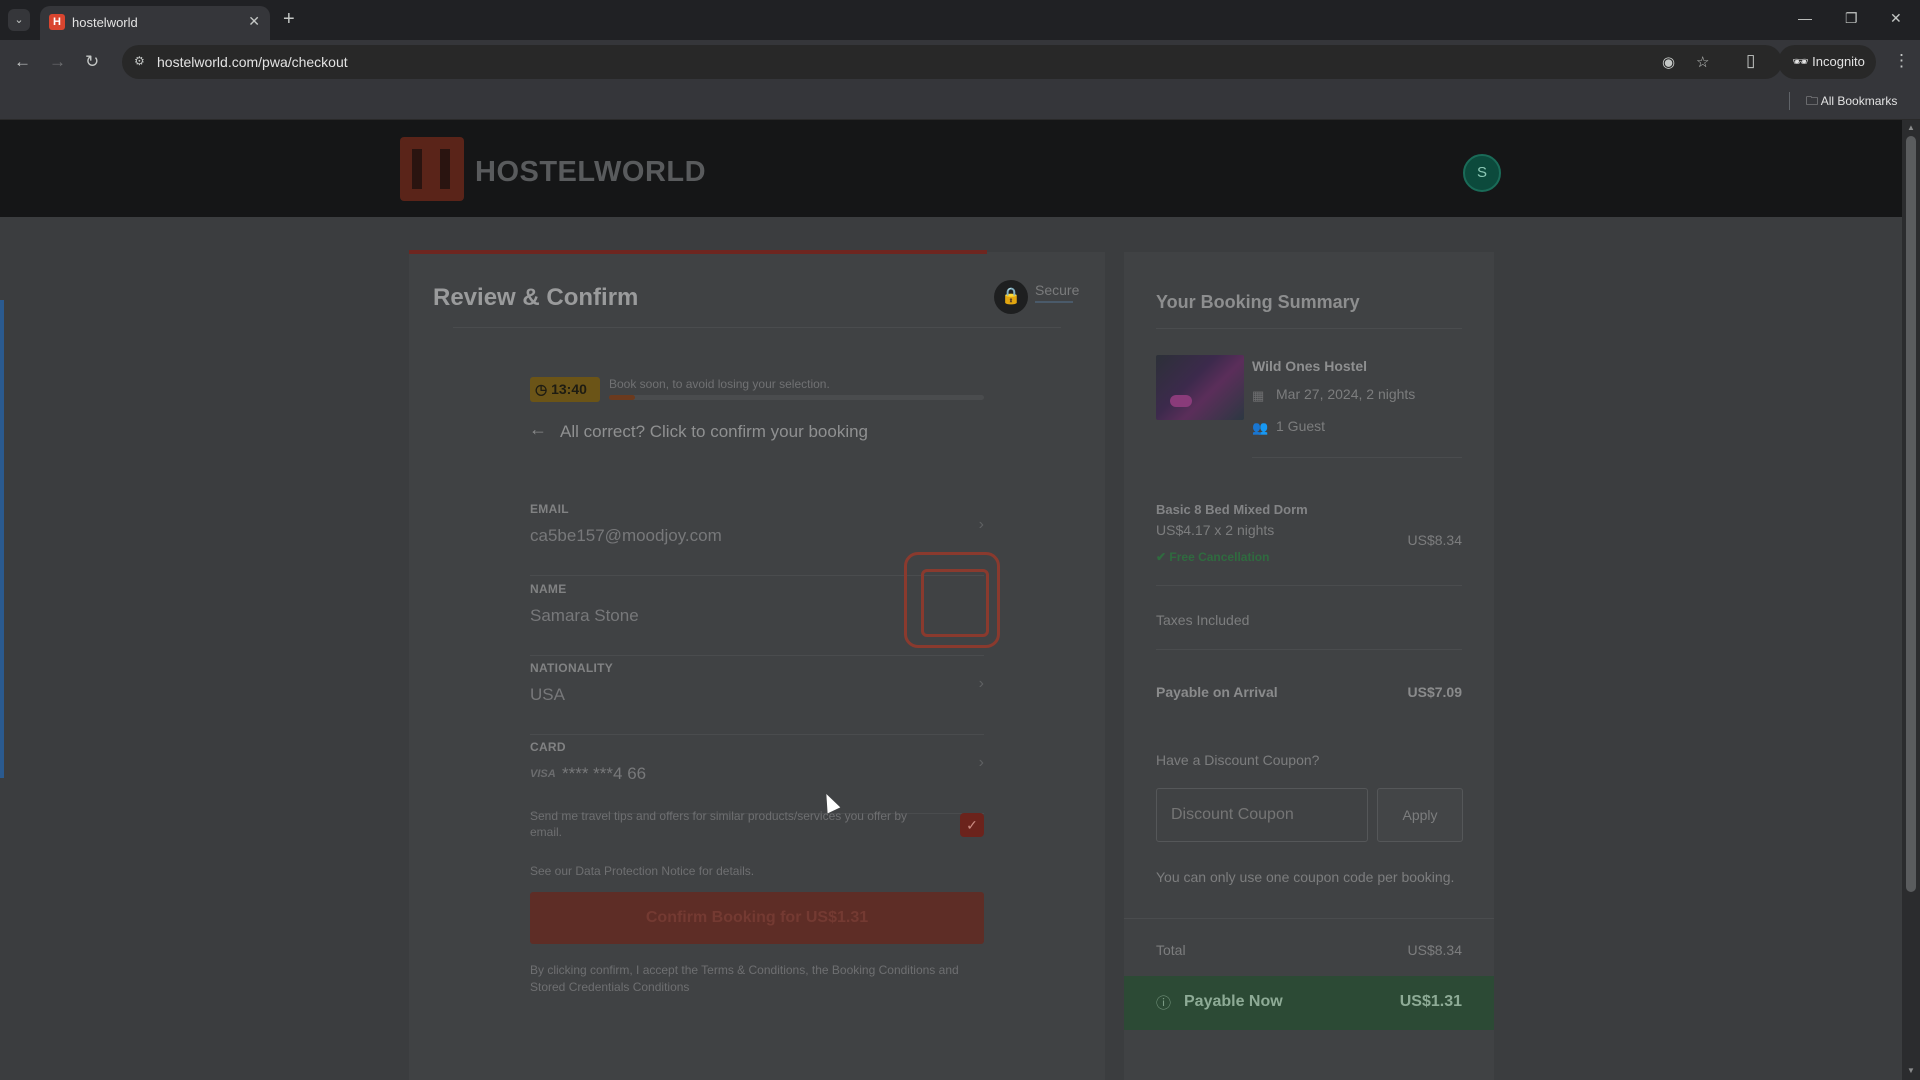 This screenshot has width=1920, height=1080. I want to click on scroll-thumb, so click(1911, 514).